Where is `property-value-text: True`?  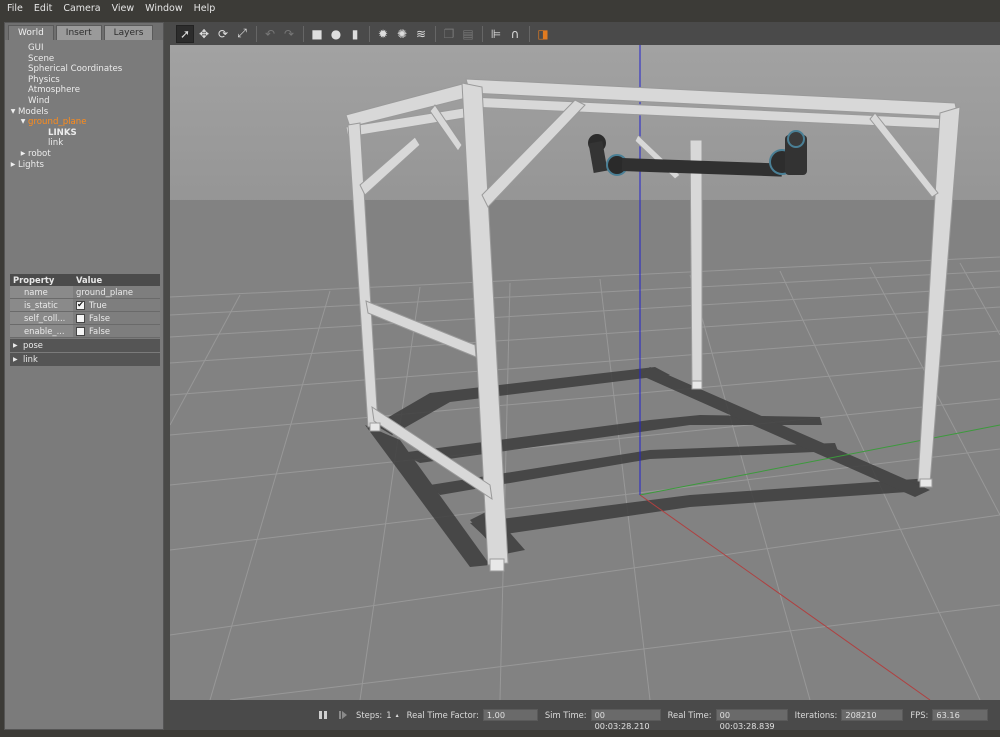
property-value-text: True is located at coordinates (98, 305).